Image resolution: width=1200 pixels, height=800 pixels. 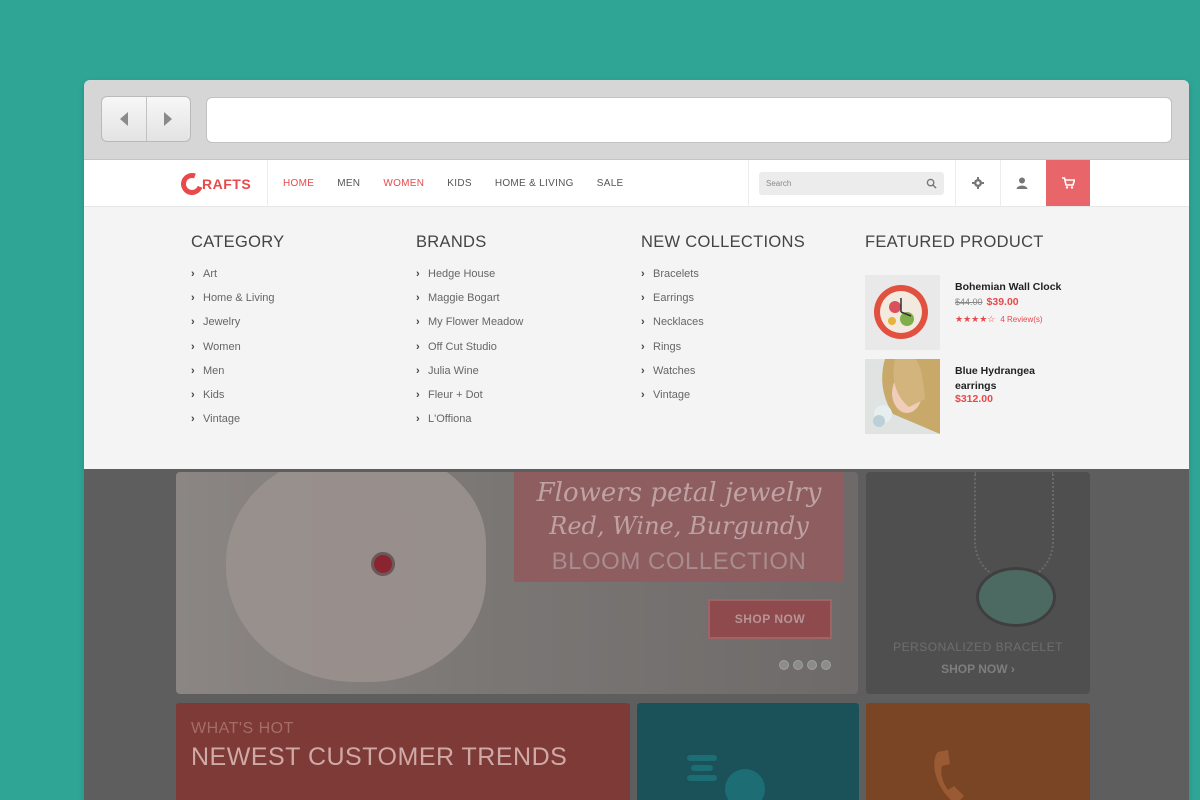 I want to click on promo-shop-link: SHOP NOW ›, so click(x=978, y=669).